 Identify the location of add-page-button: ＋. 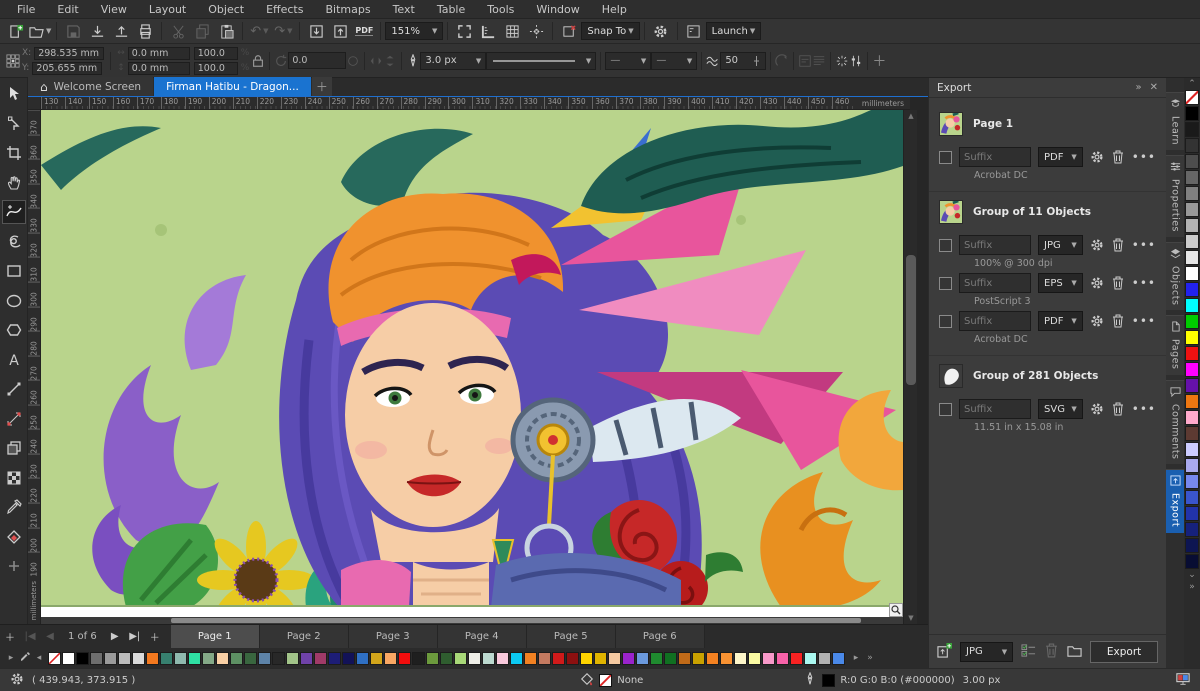
(10, 637).